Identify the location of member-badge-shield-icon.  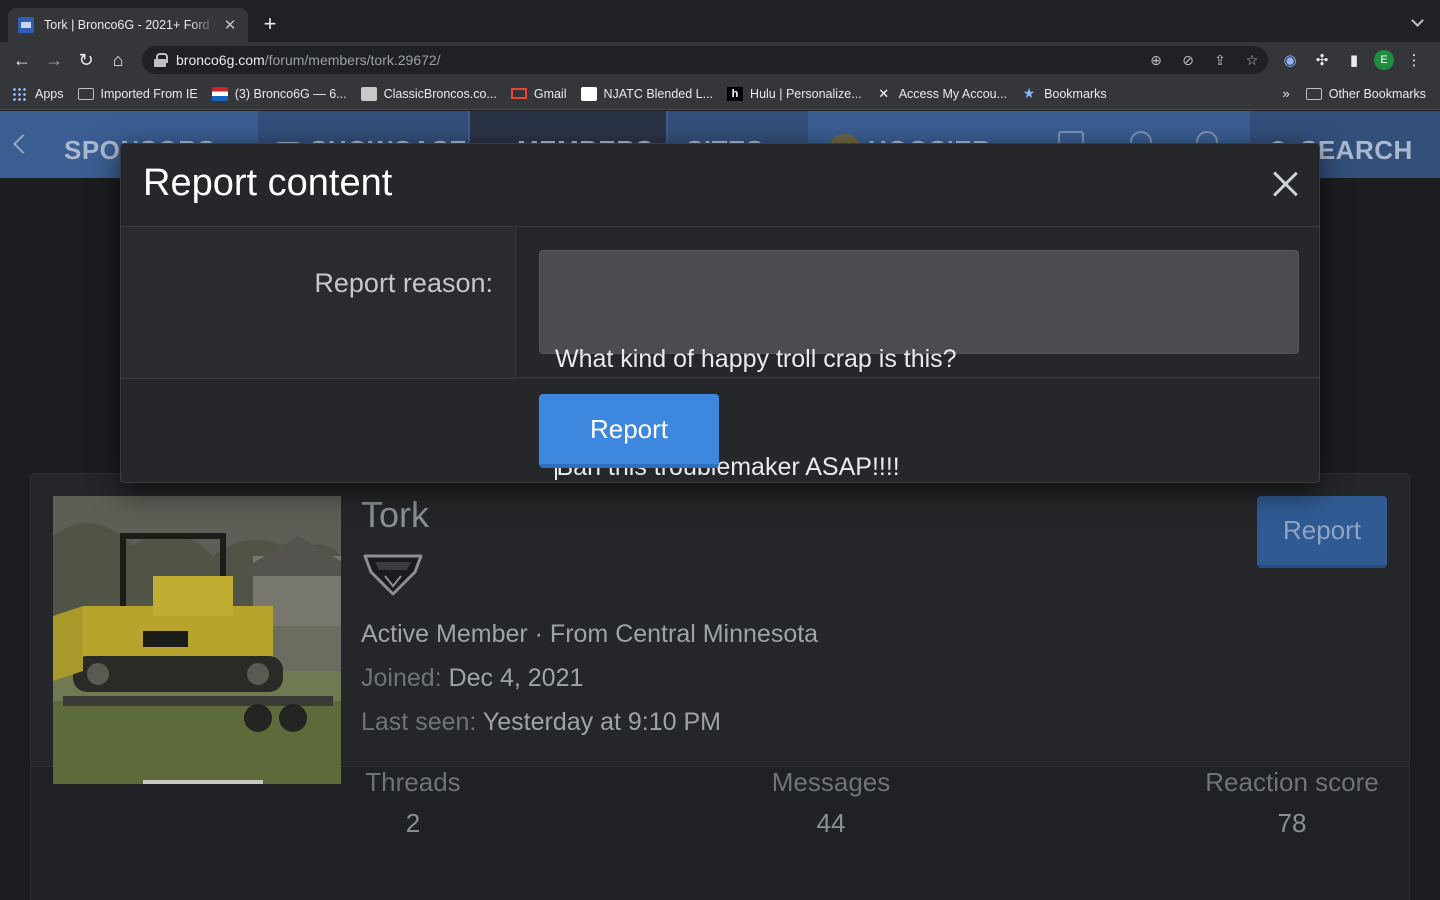
(393, 575).